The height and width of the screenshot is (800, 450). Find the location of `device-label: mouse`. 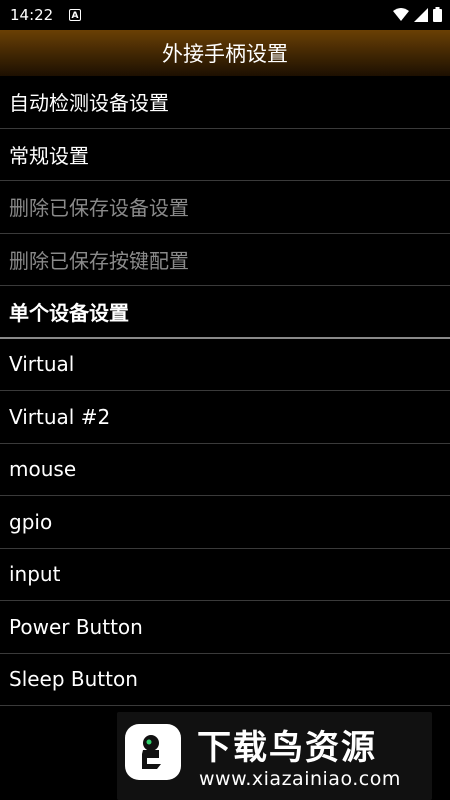

device-label: mouse is located at coordinates (43, 469).